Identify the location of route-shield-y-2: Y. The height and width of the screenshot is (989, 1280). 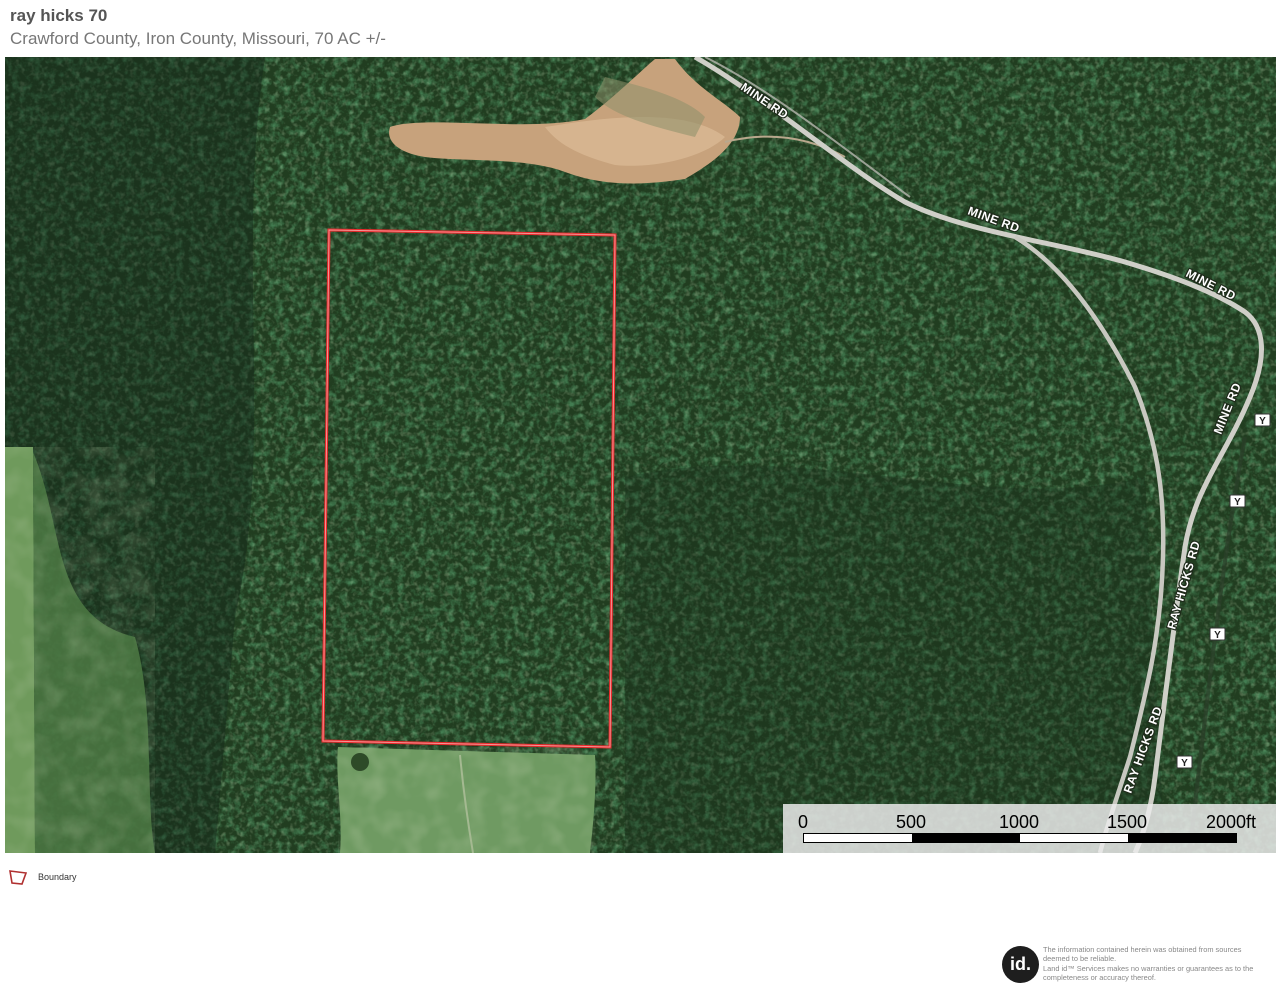
(1237, 501).